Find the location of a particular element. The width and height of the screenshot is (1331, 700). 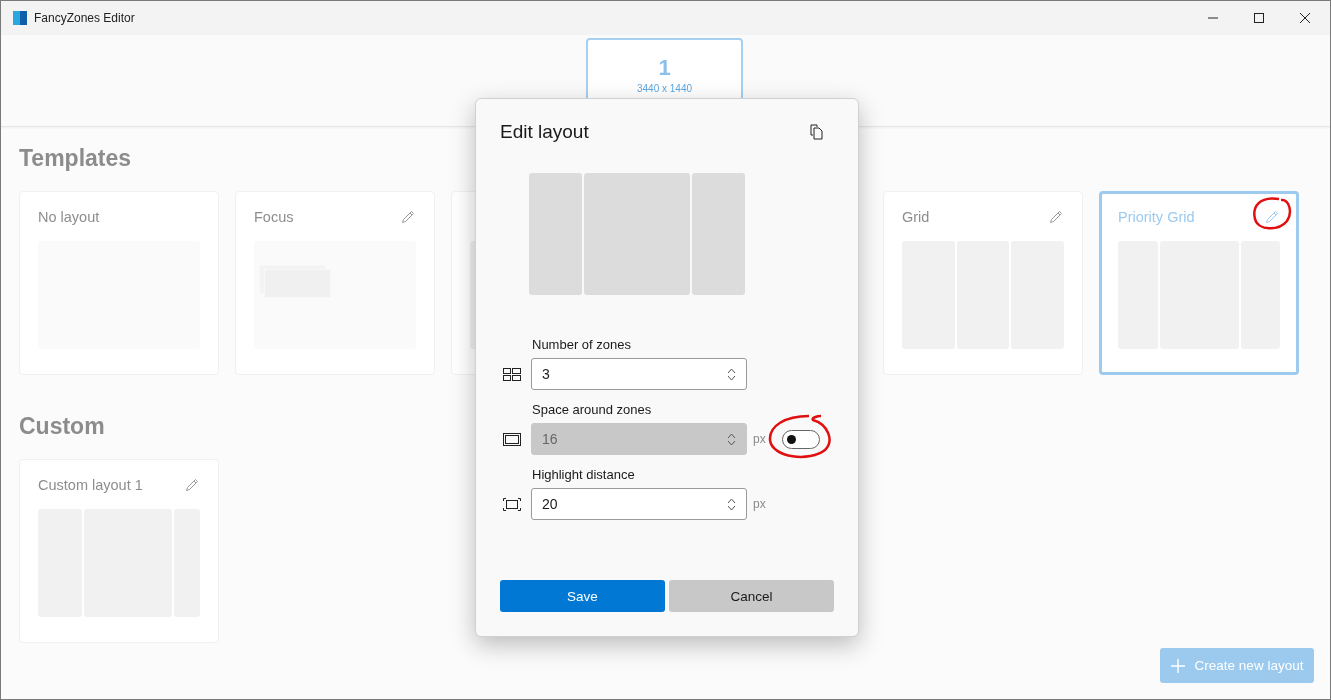

section-heading: Templates is located at coordinates (75, 159).